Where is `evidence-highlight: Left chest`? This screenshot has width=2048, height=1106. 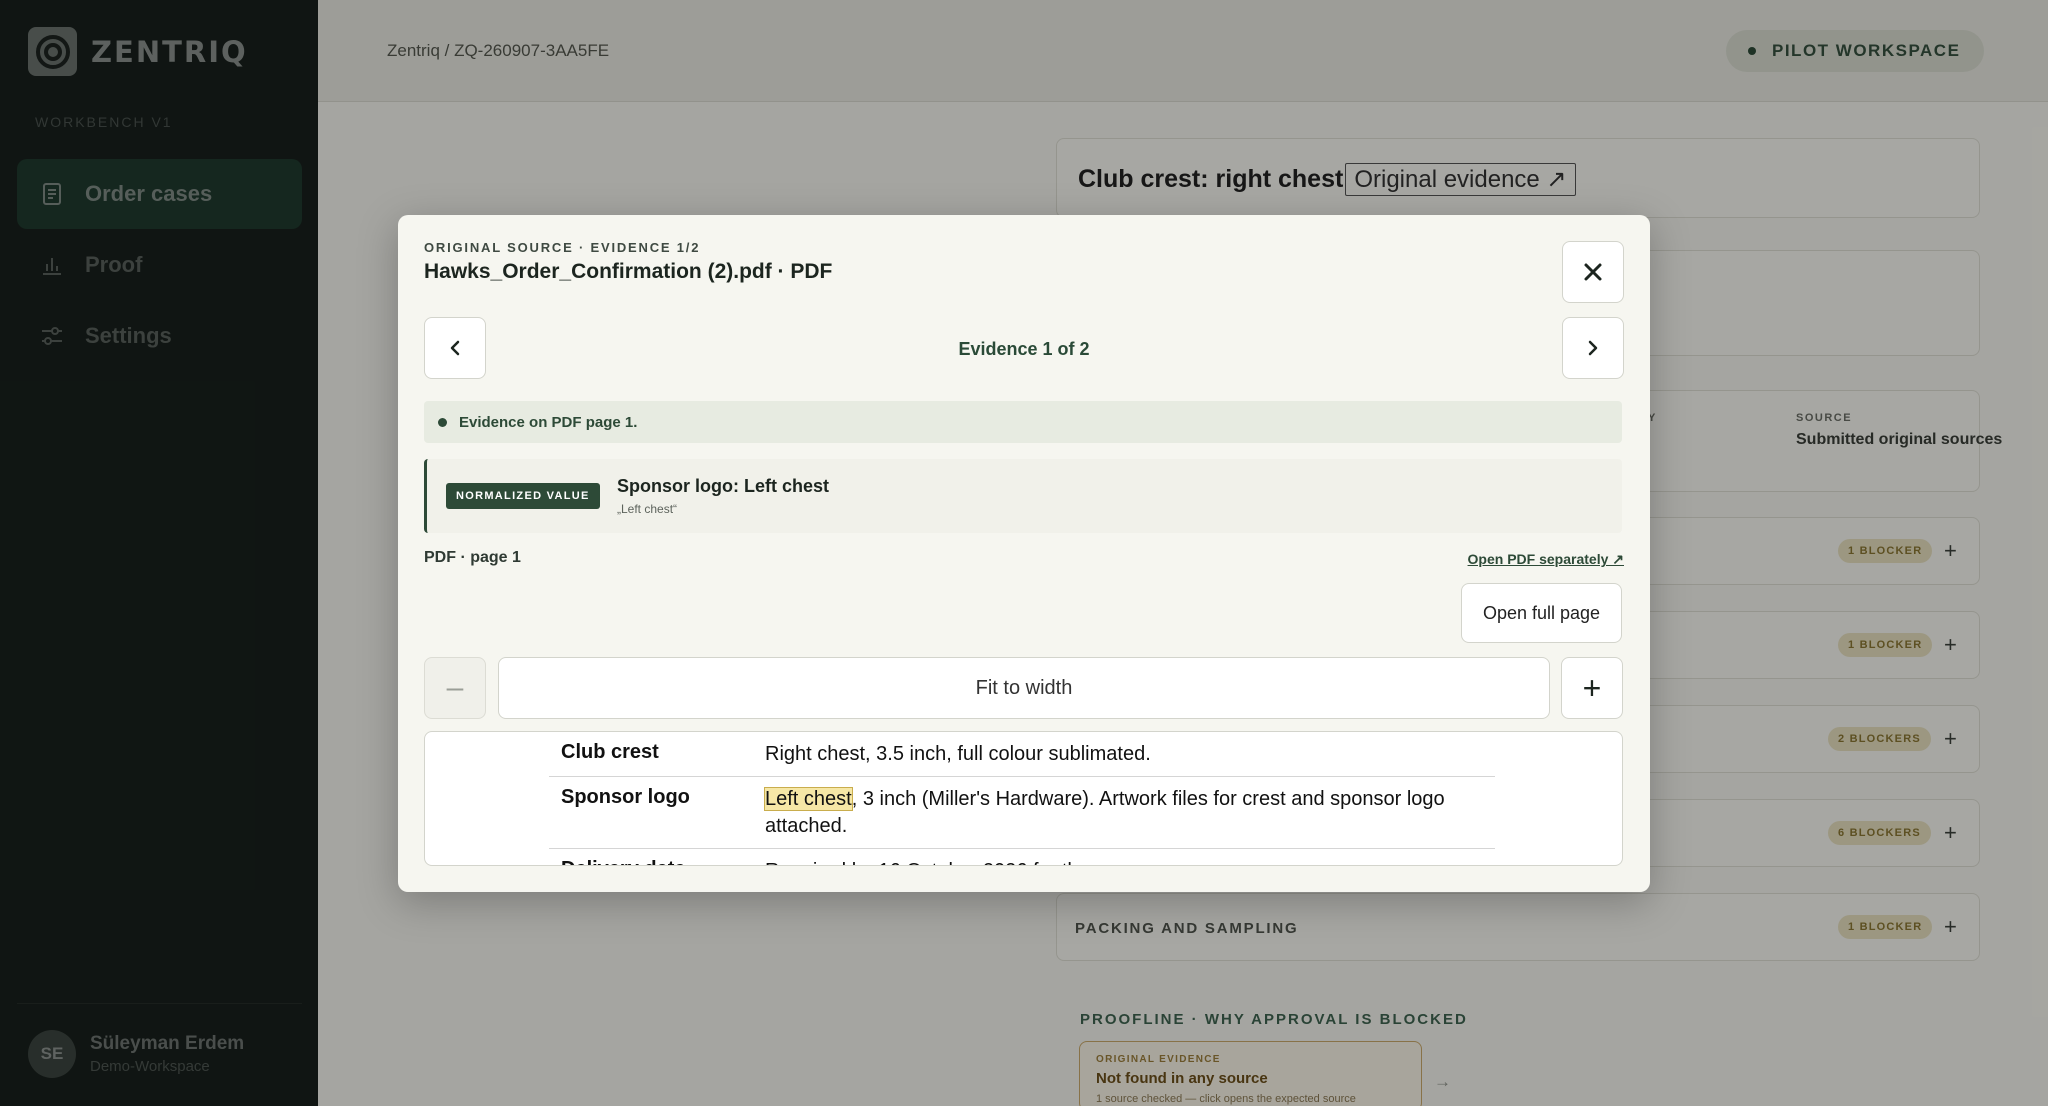
evidence-highlight: Left chest is located at coordinates (808, 799).